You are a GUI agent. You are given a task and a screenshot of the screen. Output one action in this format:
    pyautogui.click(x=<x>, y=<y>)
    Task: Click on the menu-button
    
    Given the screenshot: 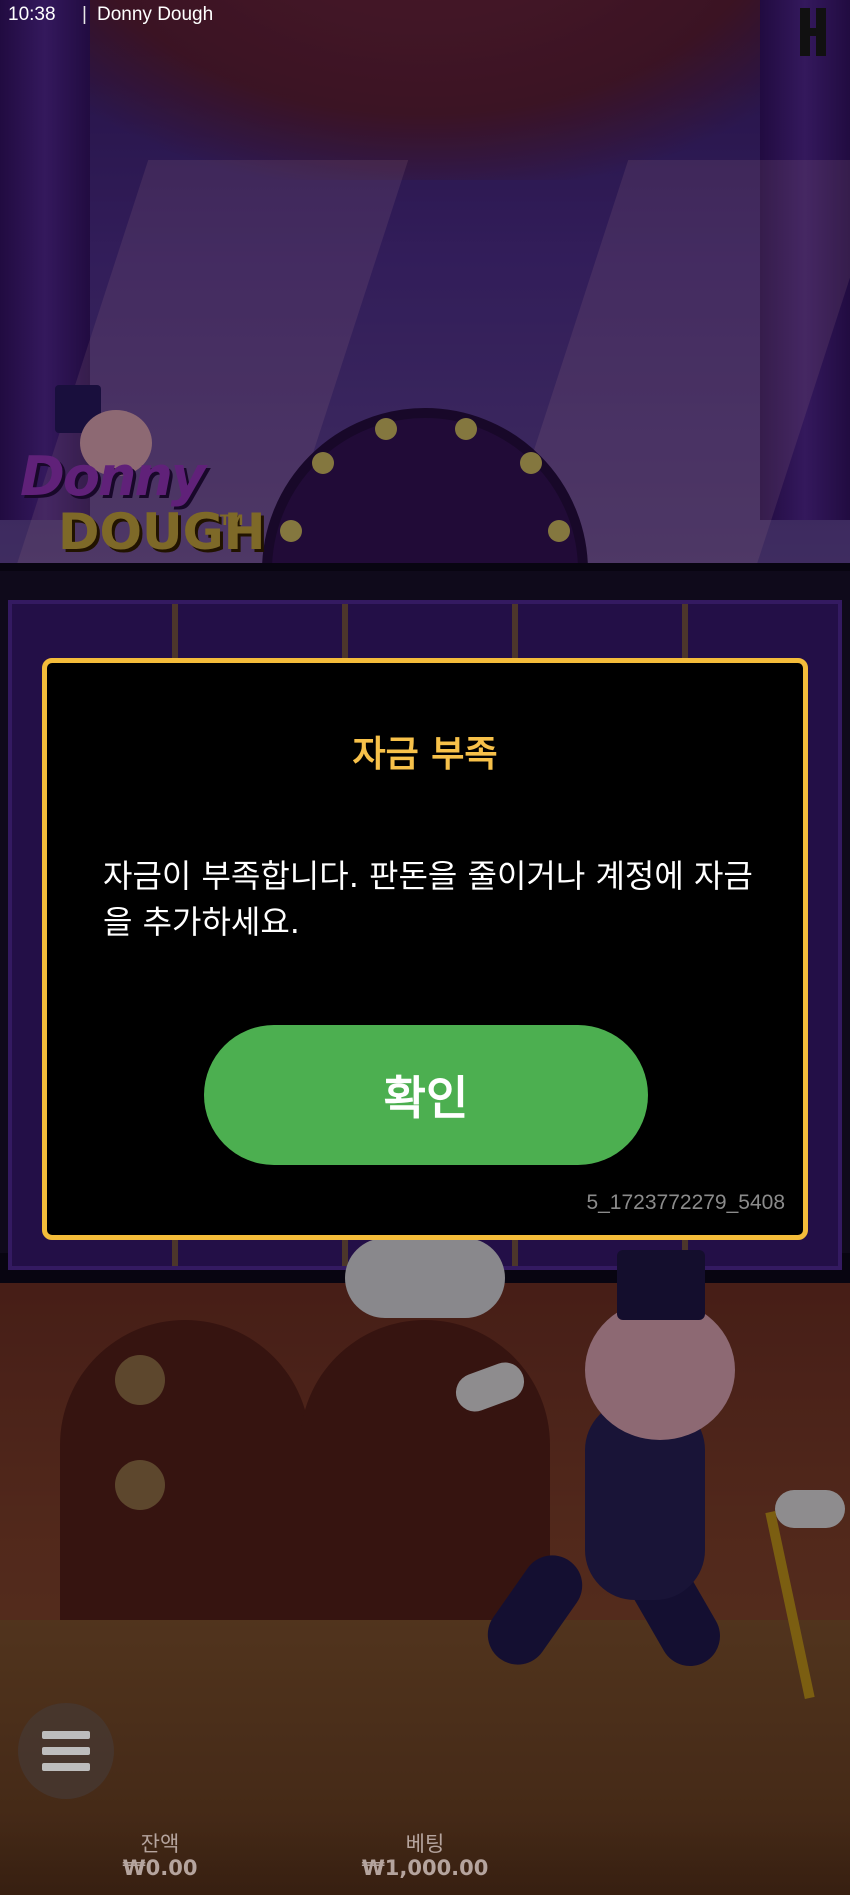 What is the action you would take?
    pyautogui.click(x=66, y=1751)
    